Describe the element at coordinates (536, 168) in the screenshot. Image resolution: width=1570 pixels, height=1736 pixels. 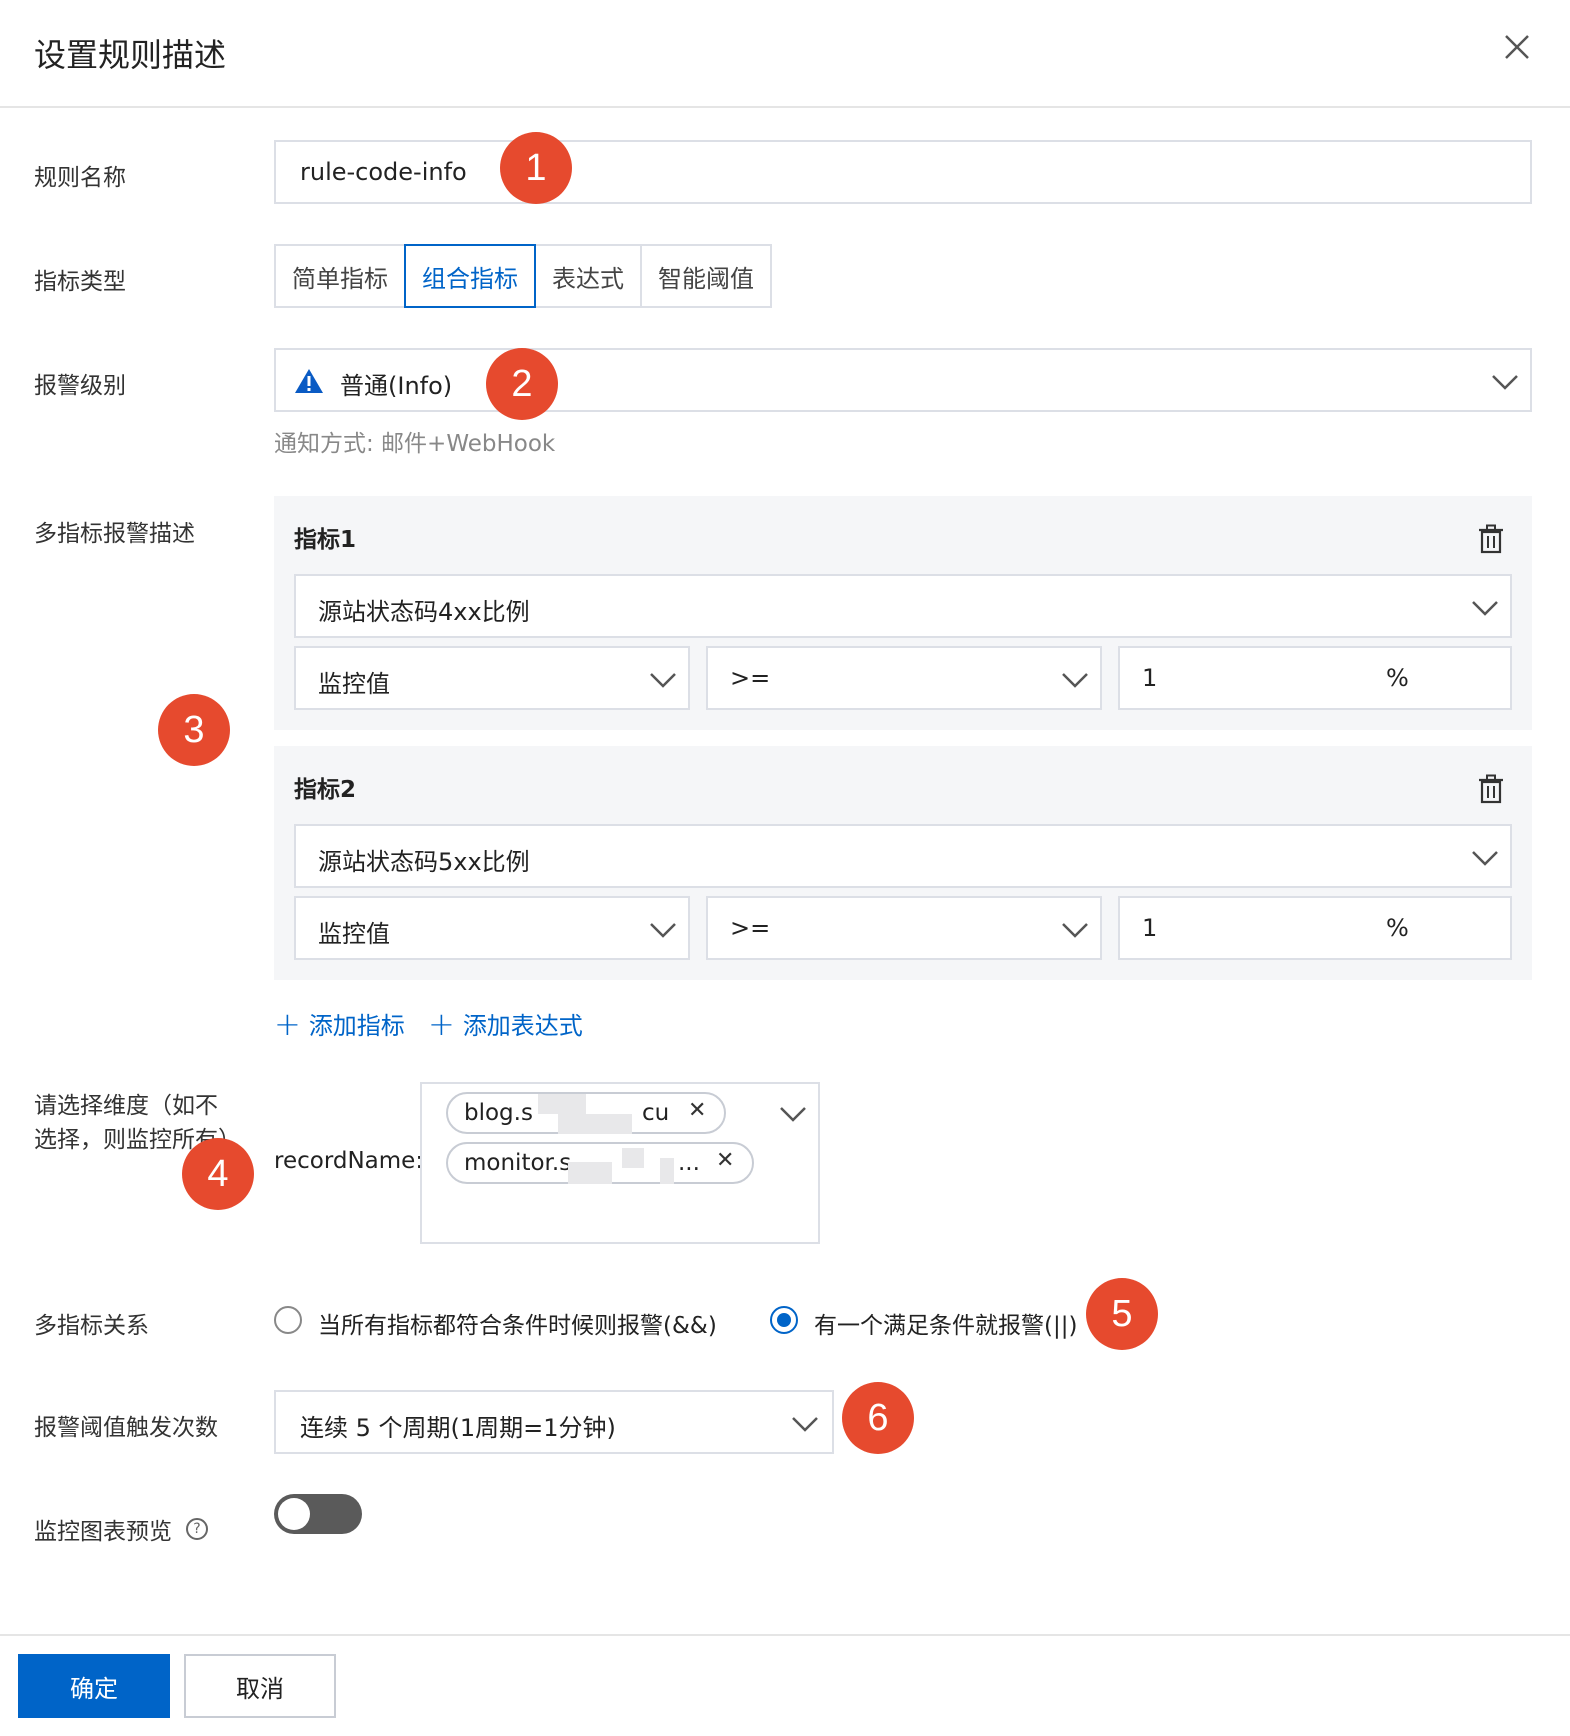
I see `annotation-badge-1: 1` at that location.